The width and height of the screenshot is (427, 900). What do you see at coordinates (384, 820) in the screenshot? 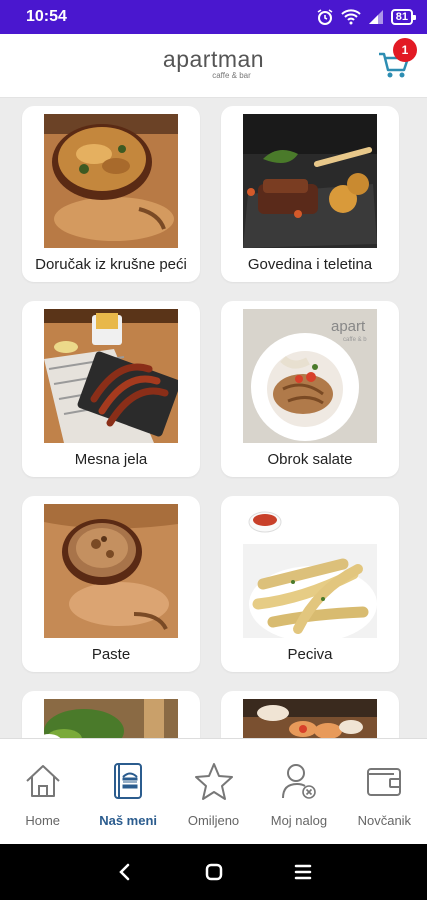
I see `nav-wallet-label: Novčanik` at bounding box center [384, 820].